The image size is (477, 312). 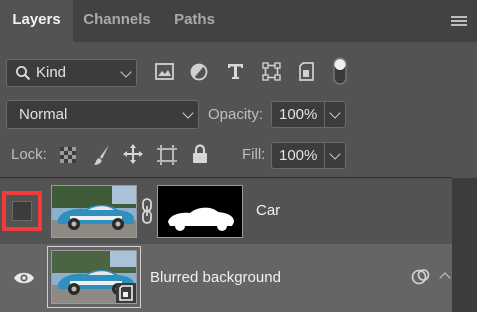 I want to click on lock-label: Lock:, so click(x=29, y=154).